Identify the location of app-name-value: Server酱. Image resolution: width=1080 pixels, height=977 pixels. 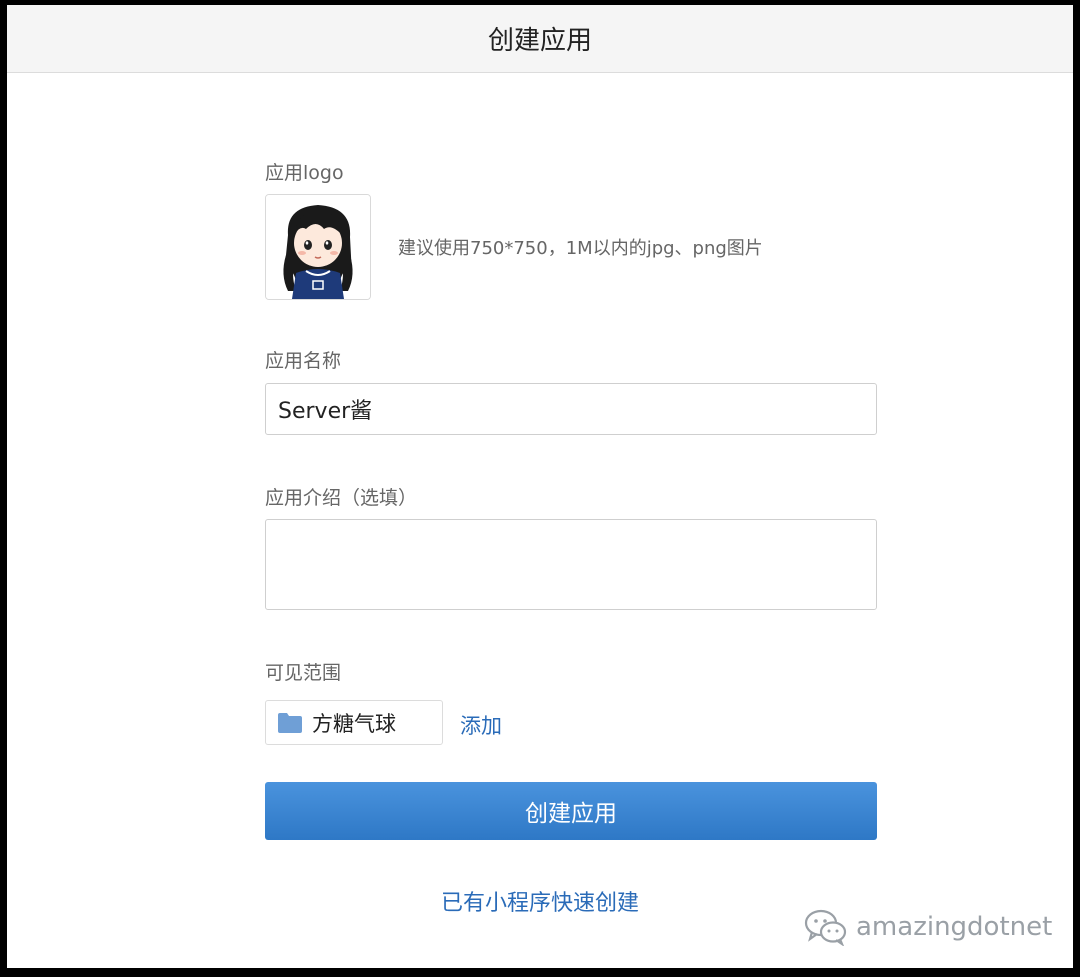
(325, 411).